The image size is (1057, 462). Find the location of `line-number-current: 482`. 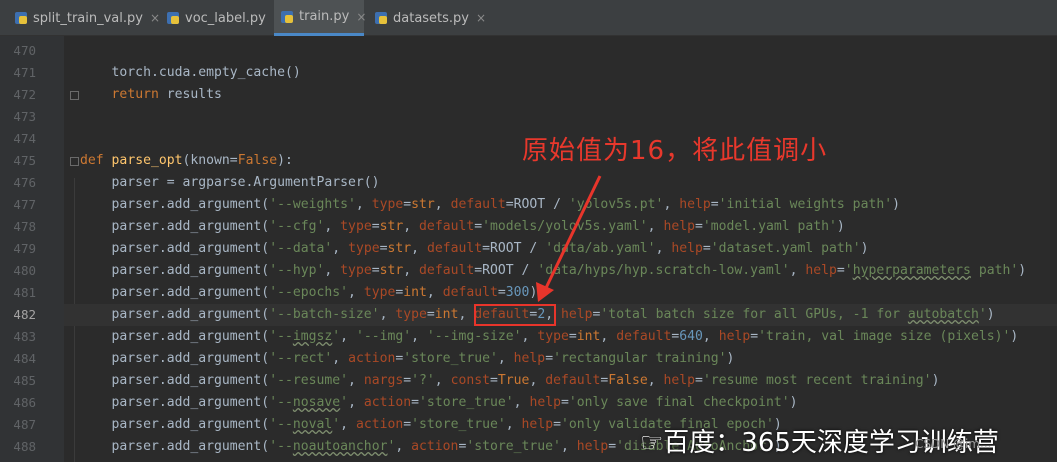

line-number-current: 482 is located at coordinates (24, 314).